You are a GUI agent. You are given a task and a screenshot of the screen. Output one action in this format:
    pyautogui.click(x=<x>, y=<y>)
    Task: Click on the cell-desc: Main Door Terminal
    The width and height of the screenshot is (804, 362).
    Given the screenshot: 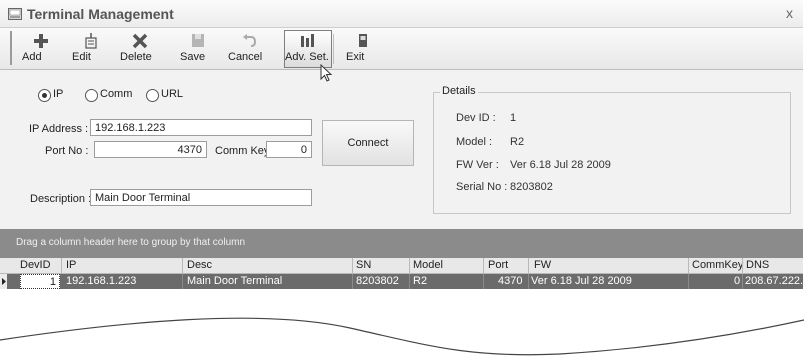 What is the action you would take?
    pyautogui.click(x=235, y=281)
    